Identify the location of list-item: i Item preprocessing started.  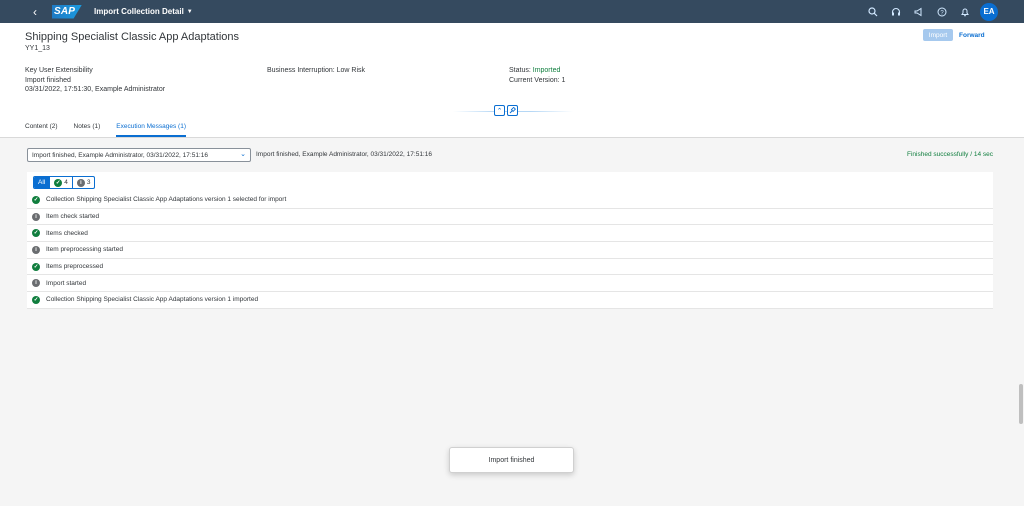
(510, 250).